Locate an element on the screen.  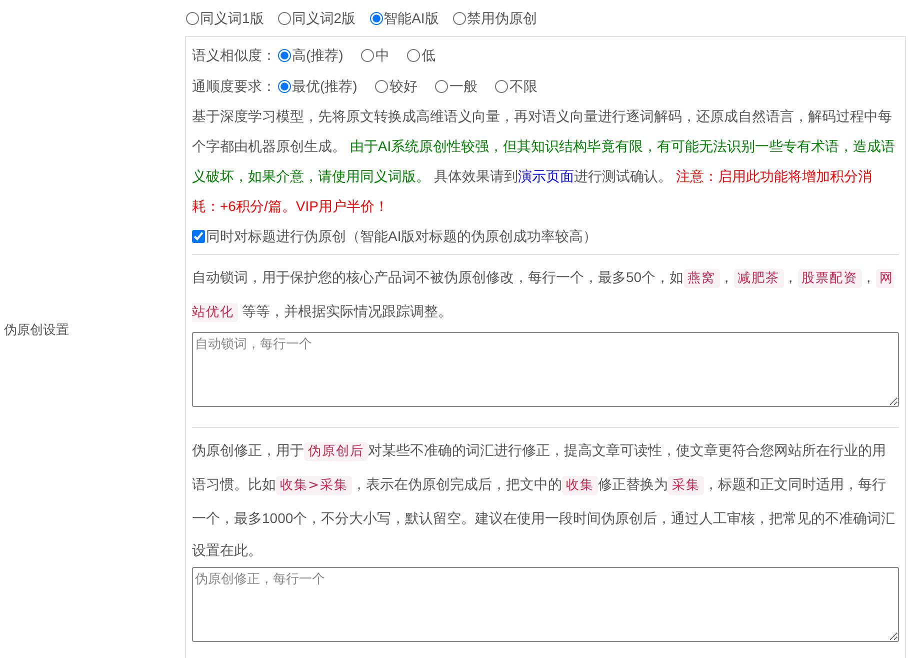
title-checkbox is located at coordinates (198, 236).